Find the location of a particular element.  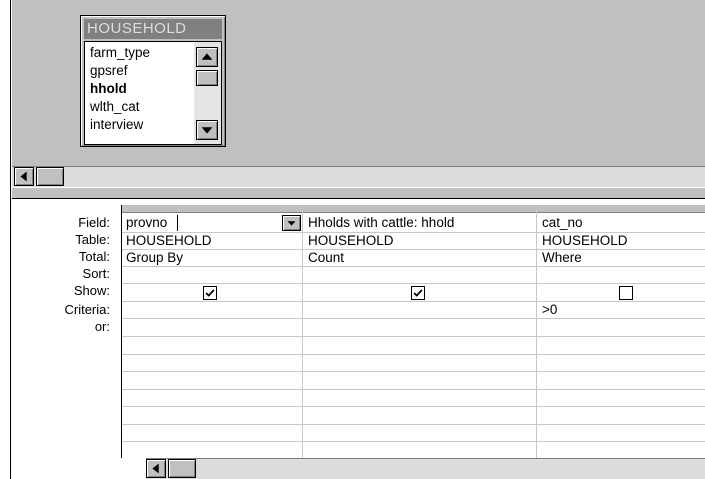

row-label-show: Show: is located at coordinates (91, 290).